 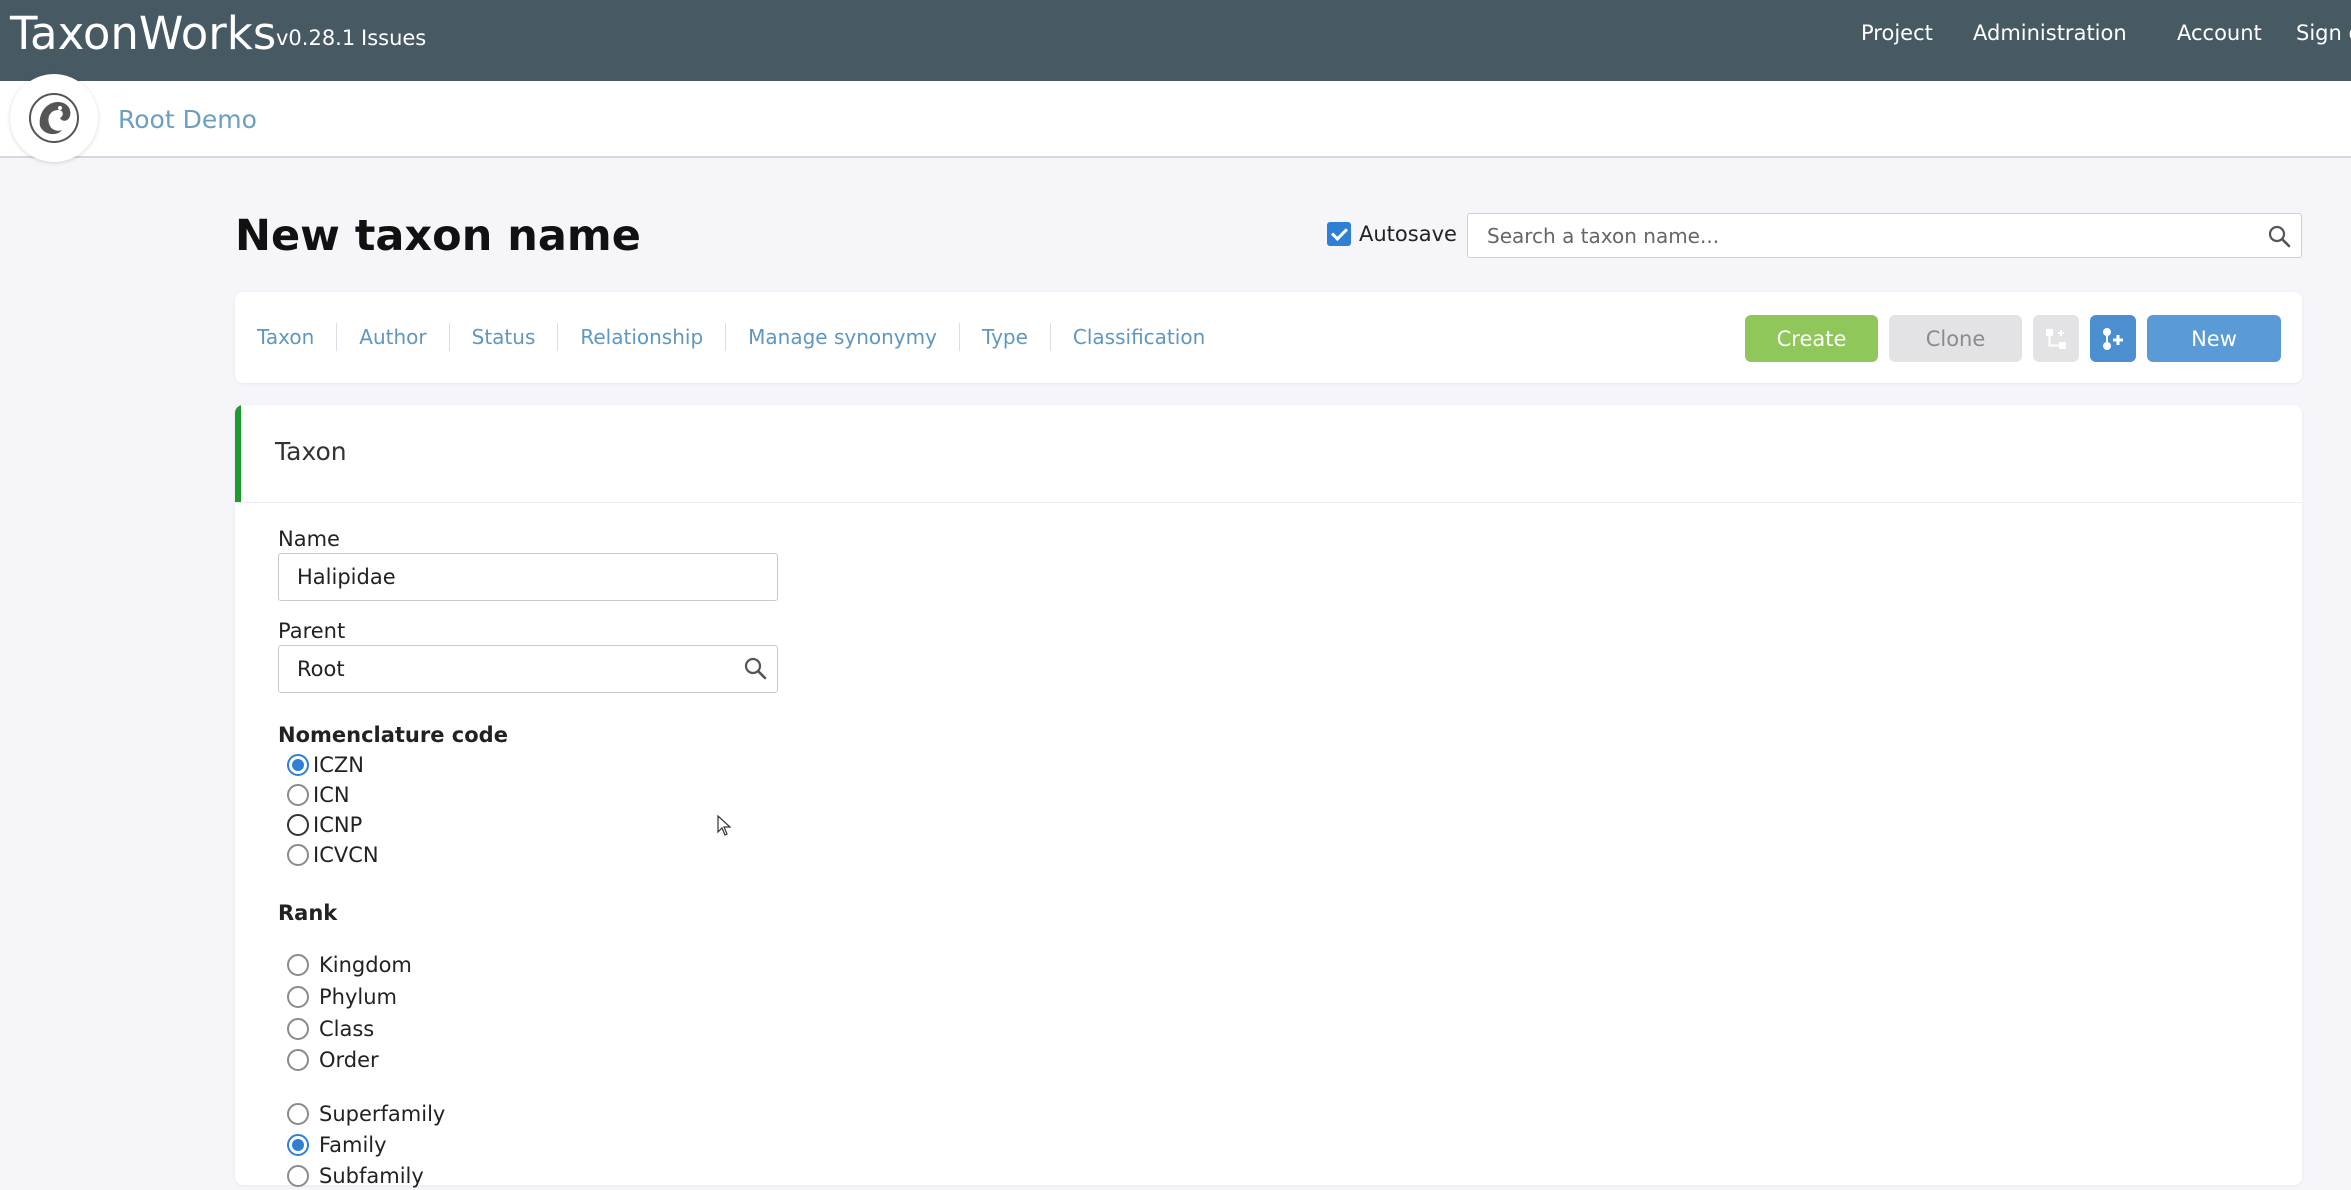 I want to click on nomenclature-option-iczn: ICZN, so click(x=325, y=765).